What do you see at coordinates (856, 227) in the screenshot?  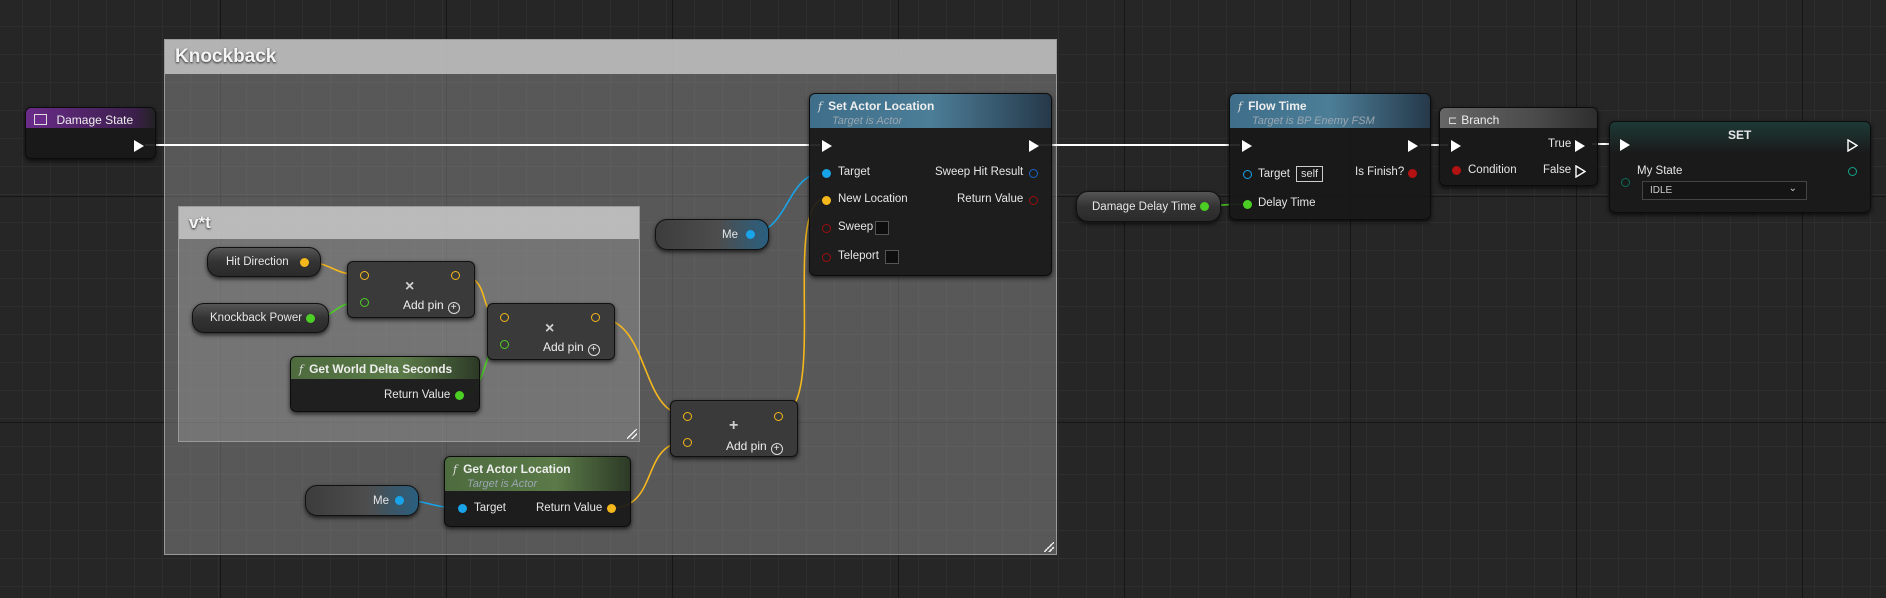 I see `sweep-label: Sweep` at bounding box center [856, 227].